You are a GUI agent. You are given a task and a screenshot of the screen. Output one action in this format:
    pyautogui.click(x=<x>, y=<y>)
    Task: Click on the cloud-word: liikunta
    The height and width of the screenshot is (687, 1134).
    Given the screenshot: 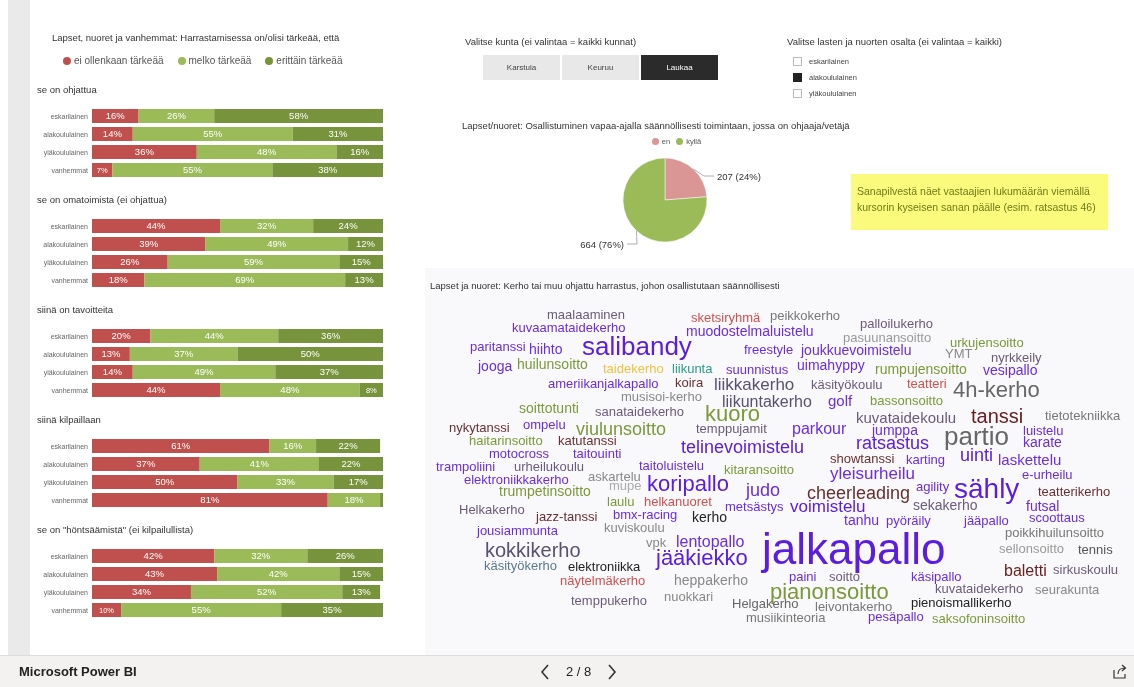 What is the action you would take?
    pyautogui.click(x=692, y=369)
    